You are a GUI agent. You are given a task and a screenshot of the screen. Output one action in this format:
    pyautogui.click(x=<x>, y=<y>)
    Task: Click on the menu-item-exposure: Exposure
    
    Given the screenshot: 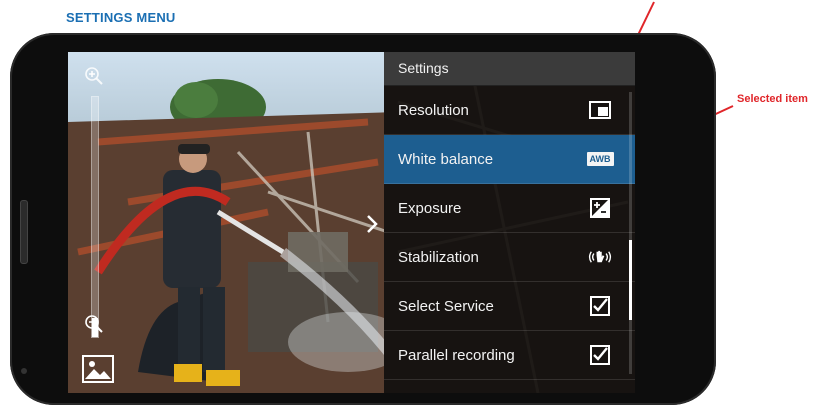 What is the action you would take?
    pyautogui.click(x=509, y=208)
    